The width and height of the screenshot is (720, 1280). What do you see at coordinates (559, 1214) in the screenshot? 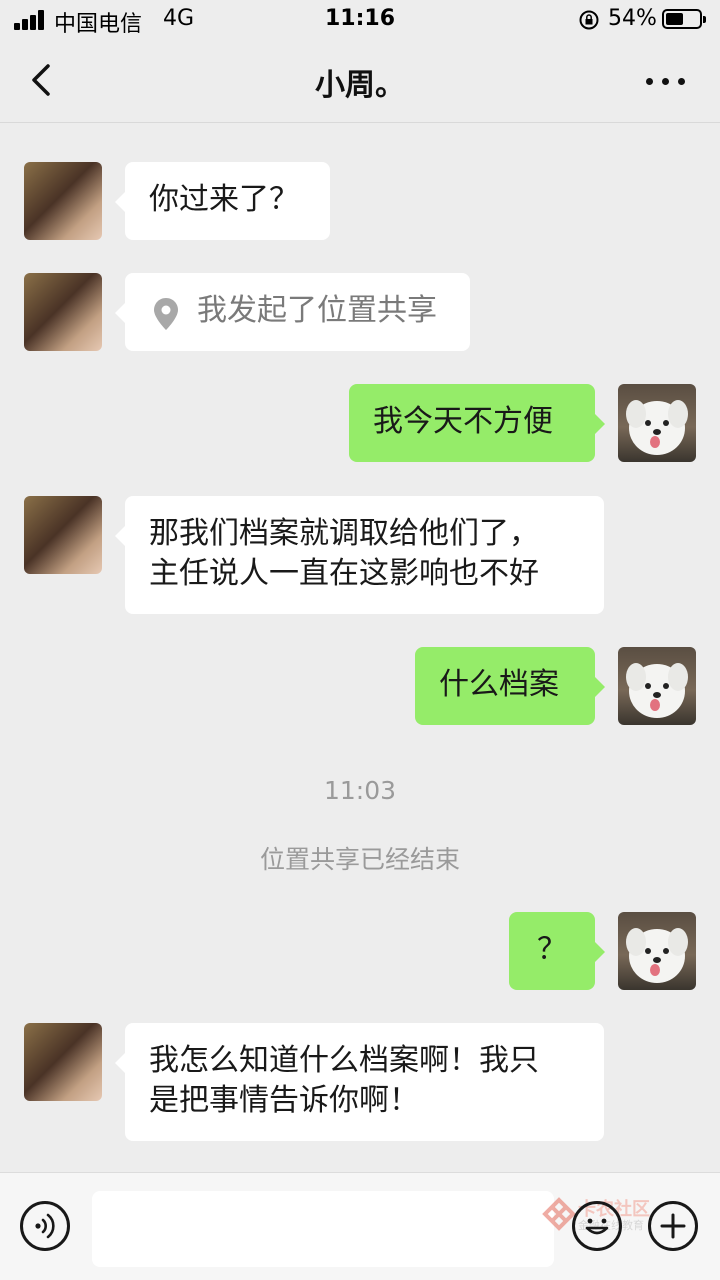
I see `watermark-logo-icon` at bounding box center [559, 1214].